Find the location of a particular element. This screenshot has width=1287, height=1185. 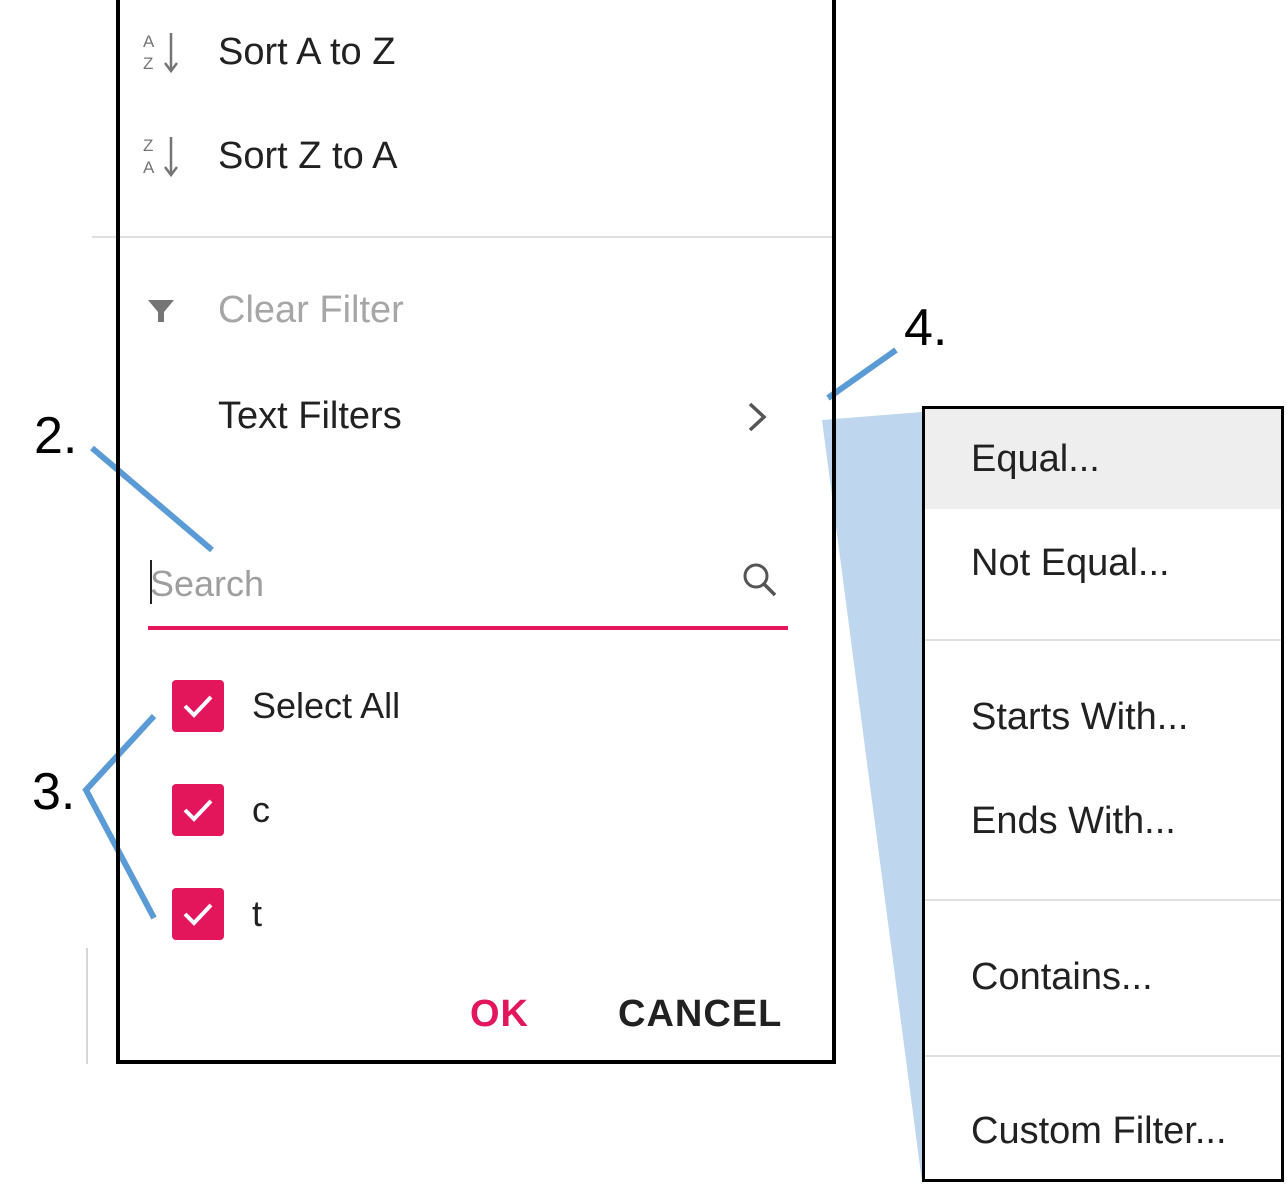

search-box is located at coordinates (468, 589).